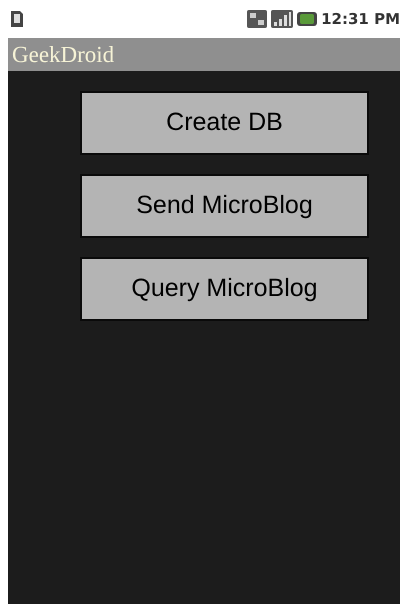 Image resolution: width=400 pixels, height=604 pixels. I want to click on sd-card-icon, so click(17, 19).